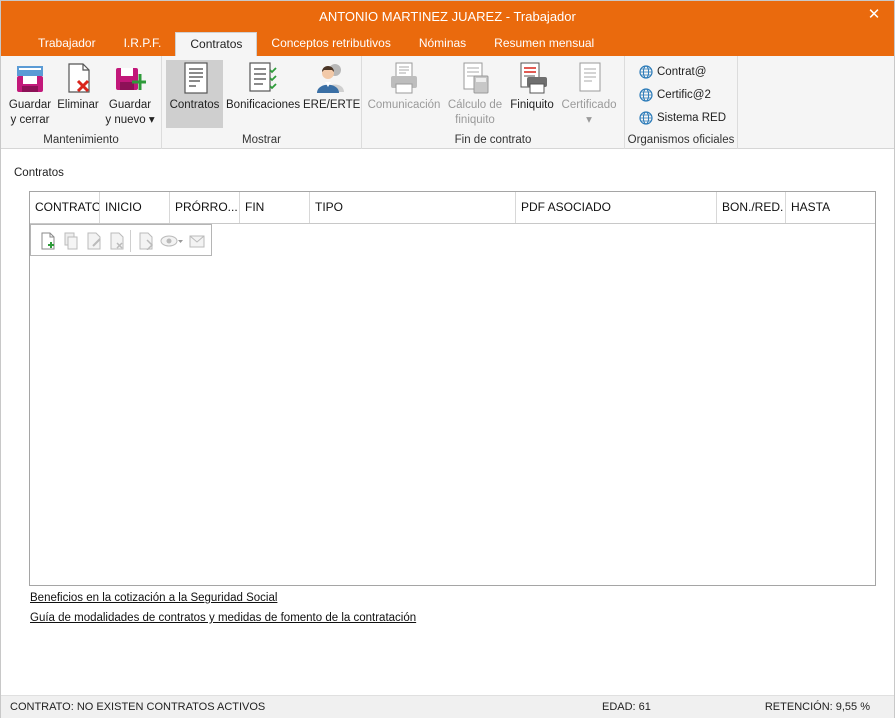 The height and width of the screenshot is (718, 895). Describe the element at coordinates (475, 120) in the screenshot. I see `calculo-label-2: finiquito` at that location.